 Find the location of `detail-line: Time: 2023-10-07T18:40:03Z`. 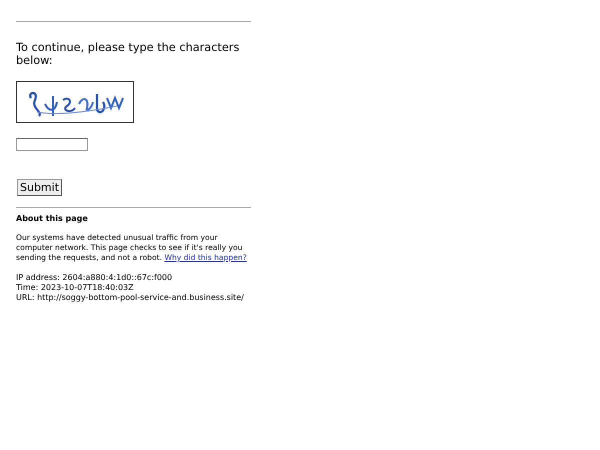

detail-line: Time: 2023-10-07T18:40:03Z is located at coordinates (75, 288).